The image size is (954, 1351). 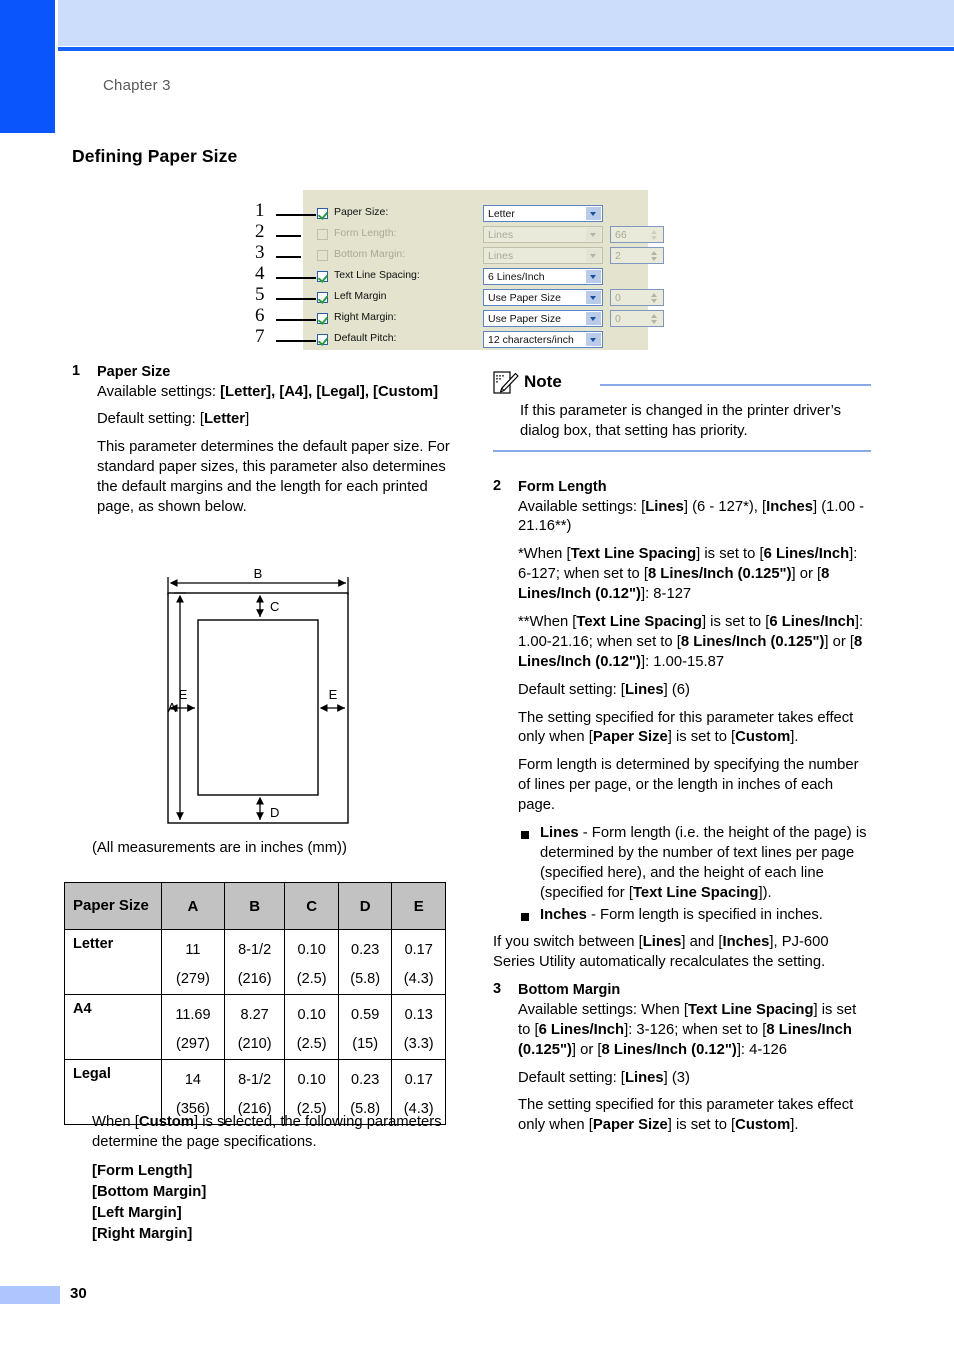 I want to click on dropdown-text-line-spacing: 6 Lines/Inch, so click(x=543, y=276).